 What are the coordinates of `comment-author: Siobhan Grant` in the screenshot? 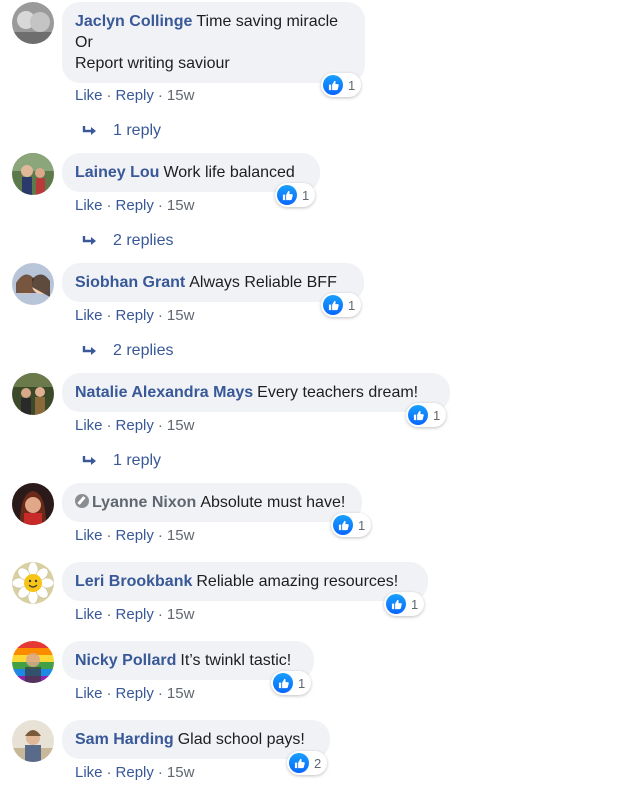 It's located at (130, 282).